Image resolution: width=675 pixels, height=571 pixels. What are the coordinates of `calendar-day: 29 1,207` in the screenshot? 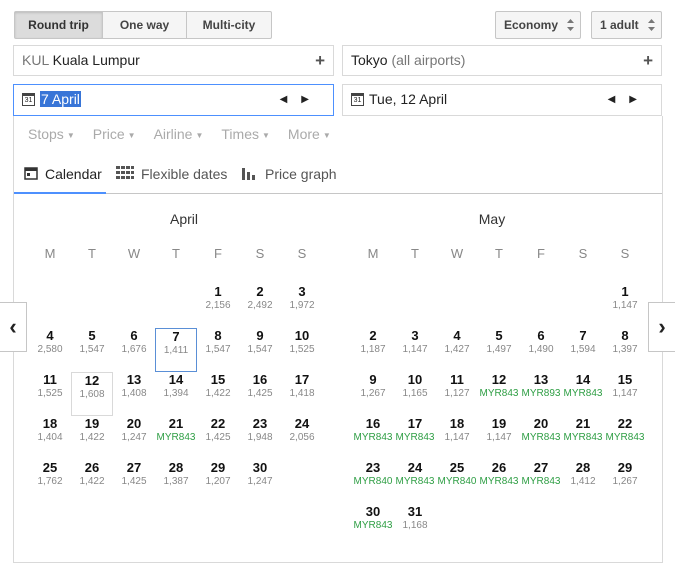 It's located at (218, 482).